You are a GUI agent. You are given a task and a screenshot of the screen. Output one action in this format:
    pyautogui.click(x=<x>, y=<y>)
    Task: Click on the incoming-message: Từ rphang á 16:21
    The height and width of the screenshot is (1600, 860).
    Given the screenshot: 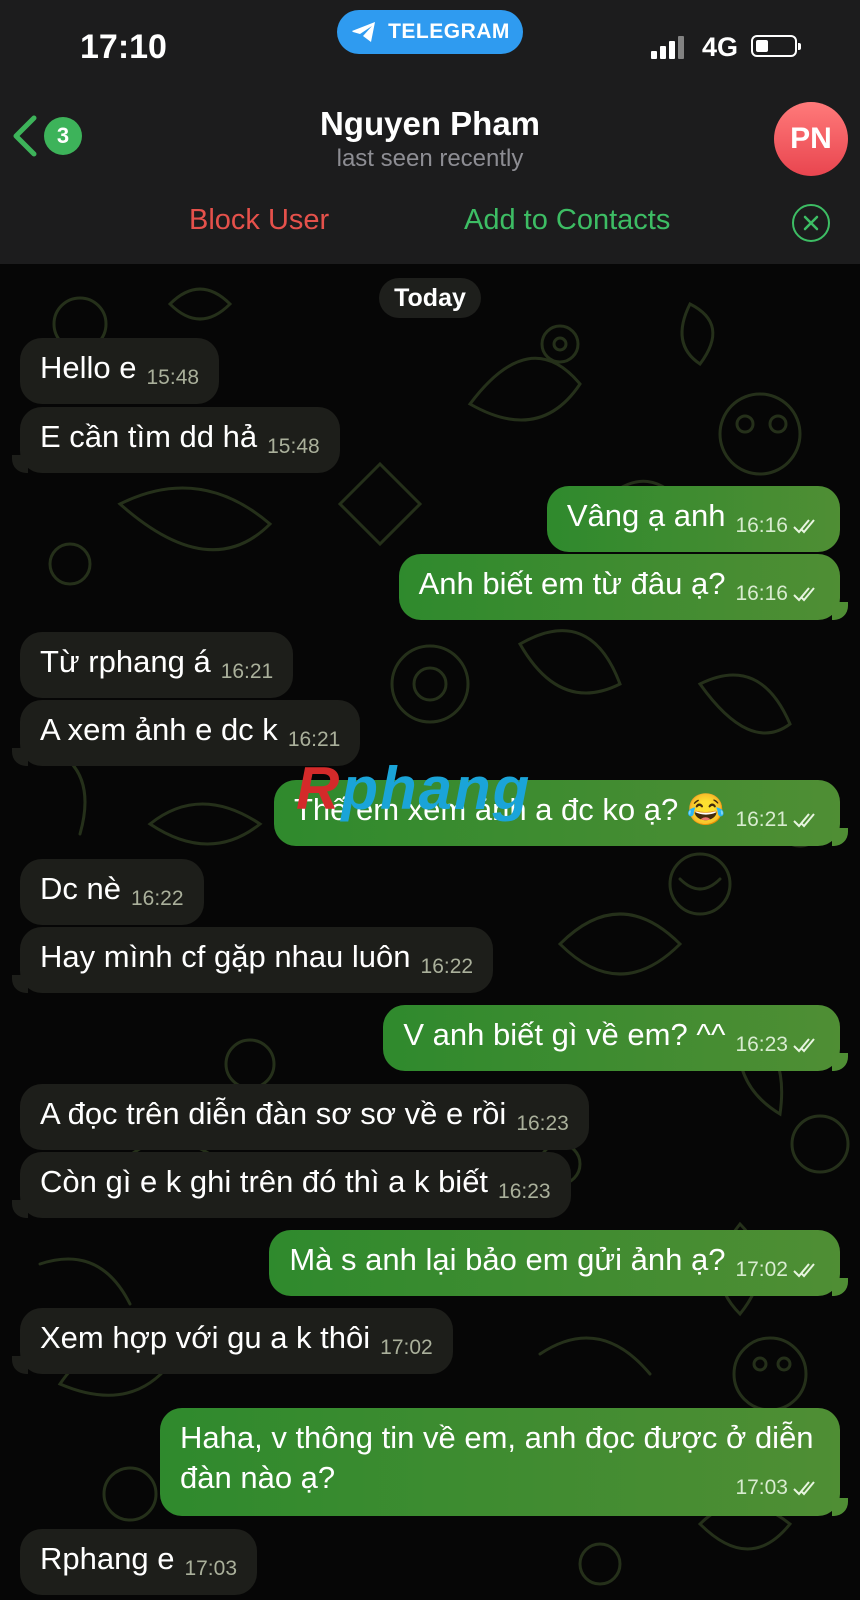 What is the action you would take?
    pyautogui.click(x=157, y=665)
    